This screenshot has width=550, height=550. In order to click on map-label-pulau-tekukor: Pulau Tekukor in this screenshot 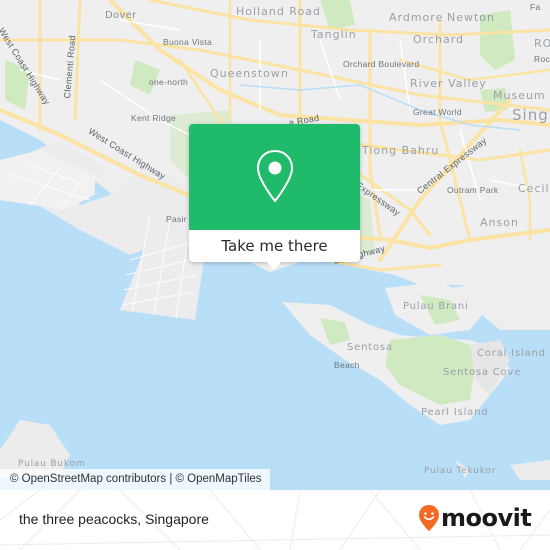, I will do `click(460, 471)`.